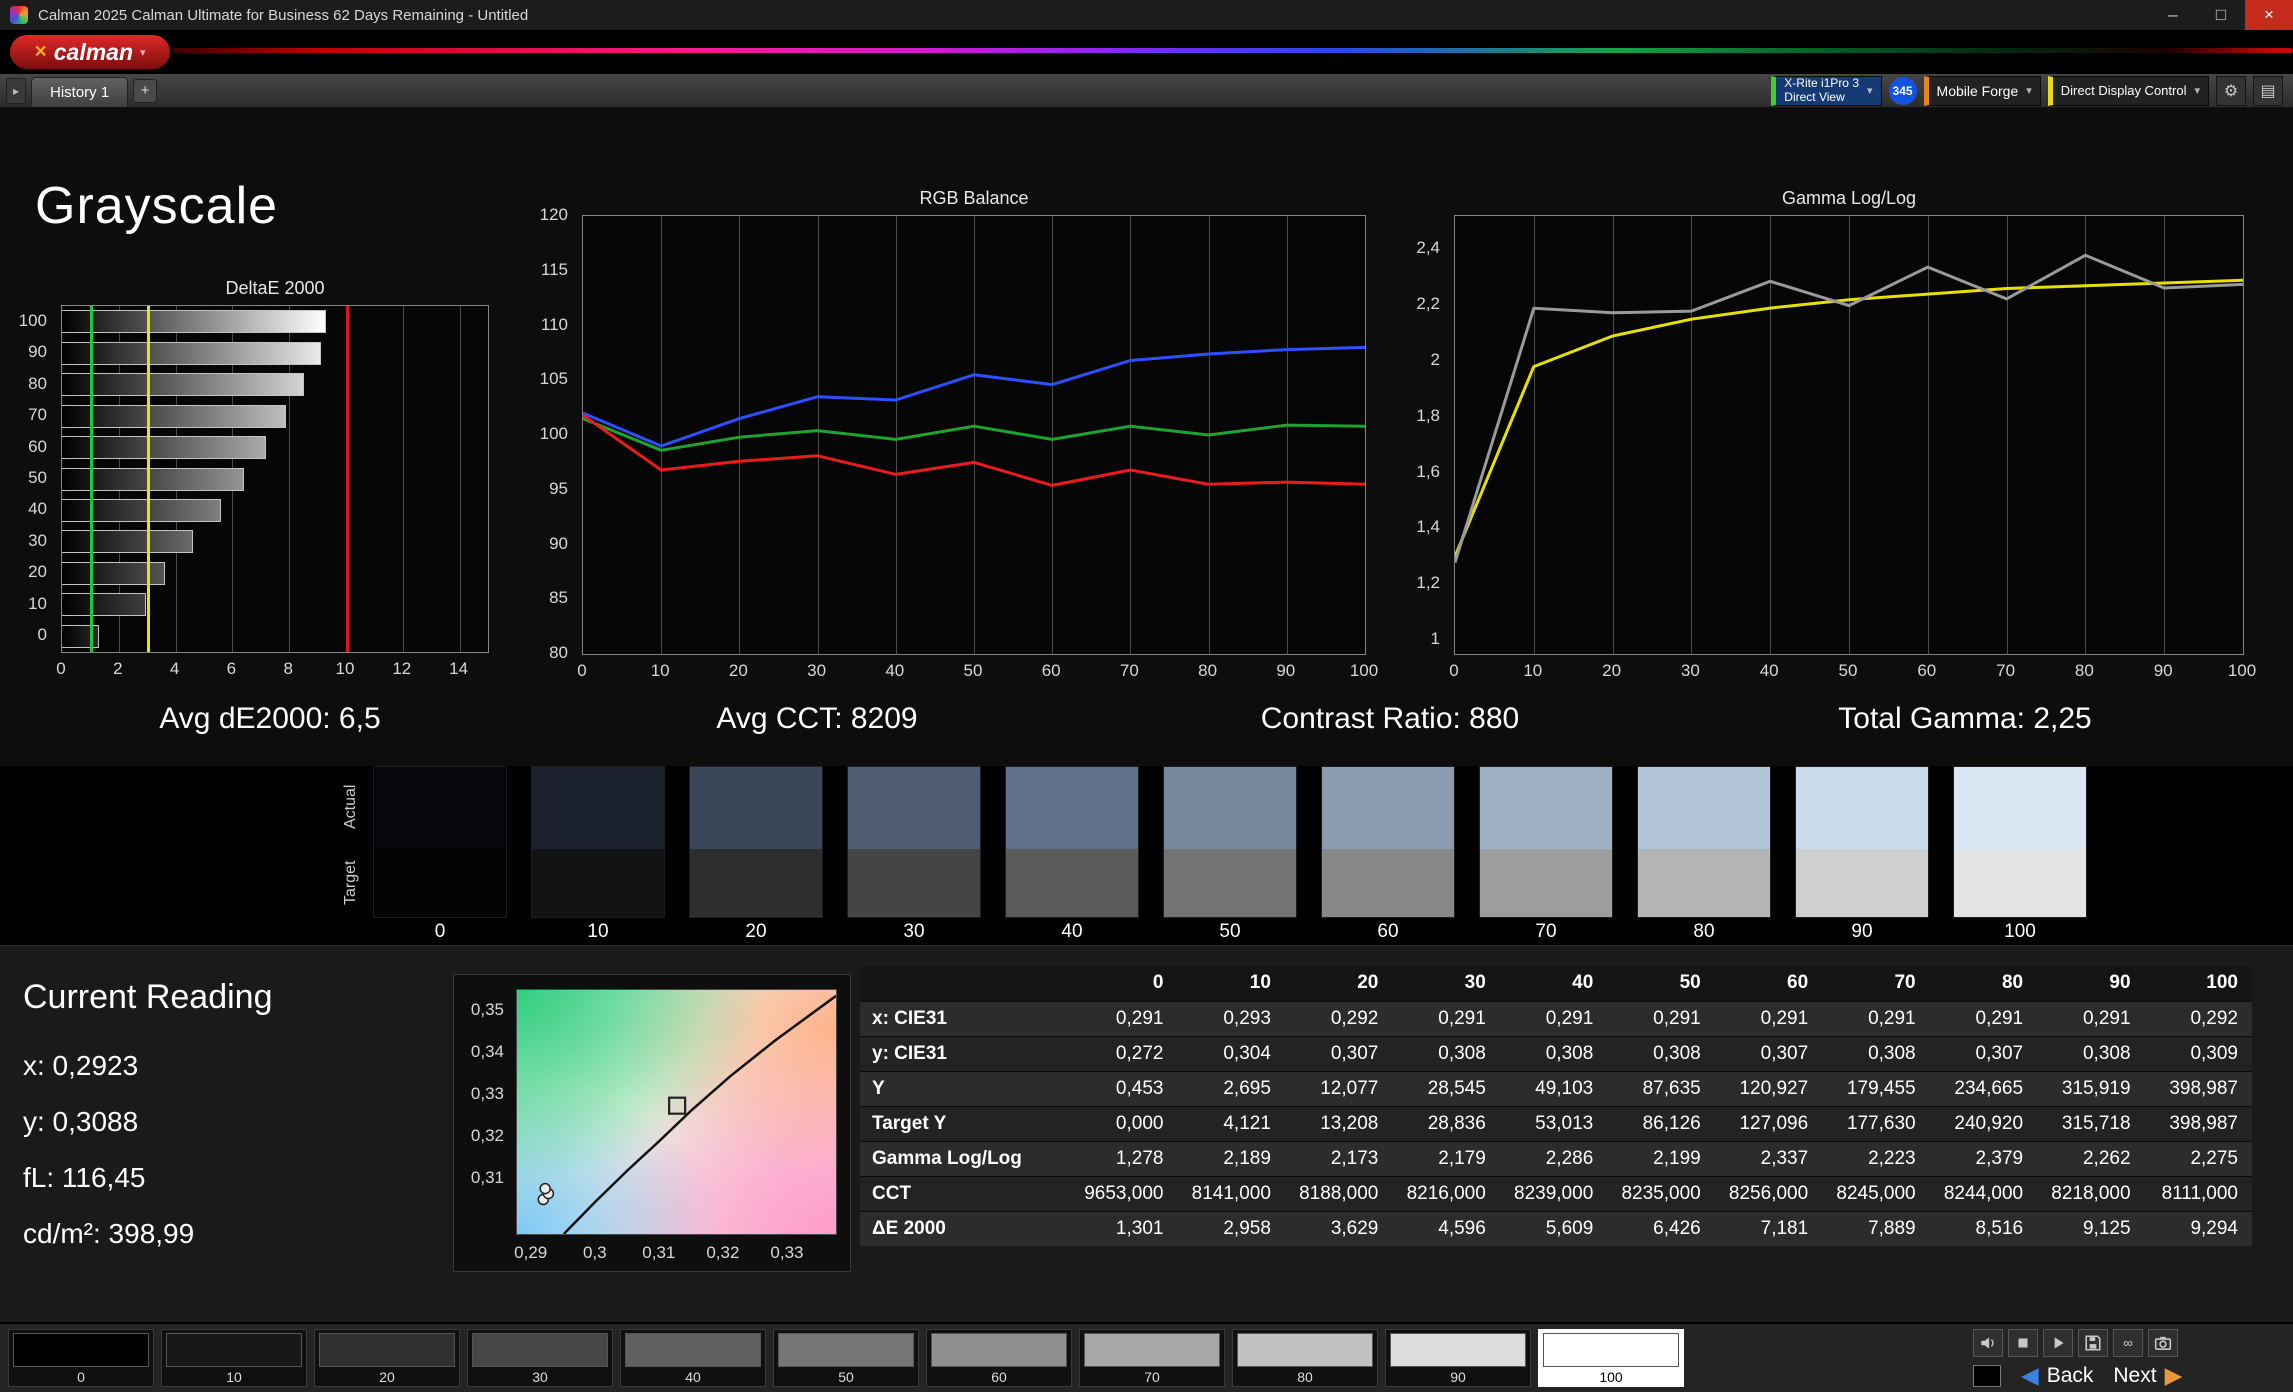 This screenshot has height=1392, width=2293. Describe the element at coordinates (1364, 670) in the screenshot. I see `x-axis-label: 100` at that location.